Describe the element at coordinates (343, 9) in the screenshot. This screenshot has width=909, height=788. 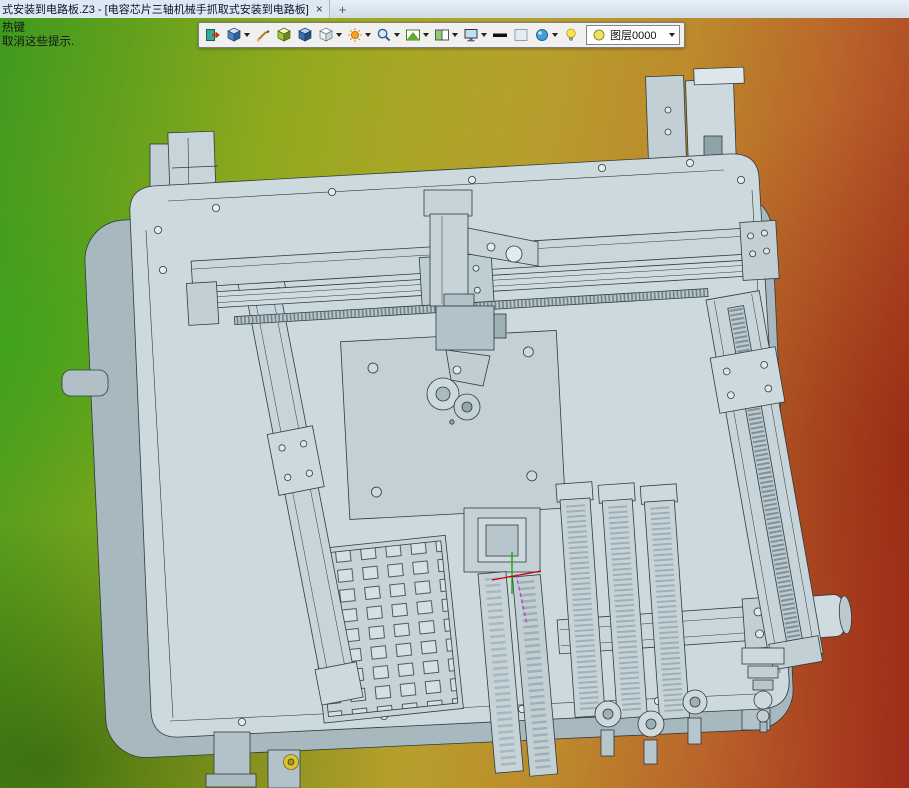
I see `new-tab-button: +` at that location.